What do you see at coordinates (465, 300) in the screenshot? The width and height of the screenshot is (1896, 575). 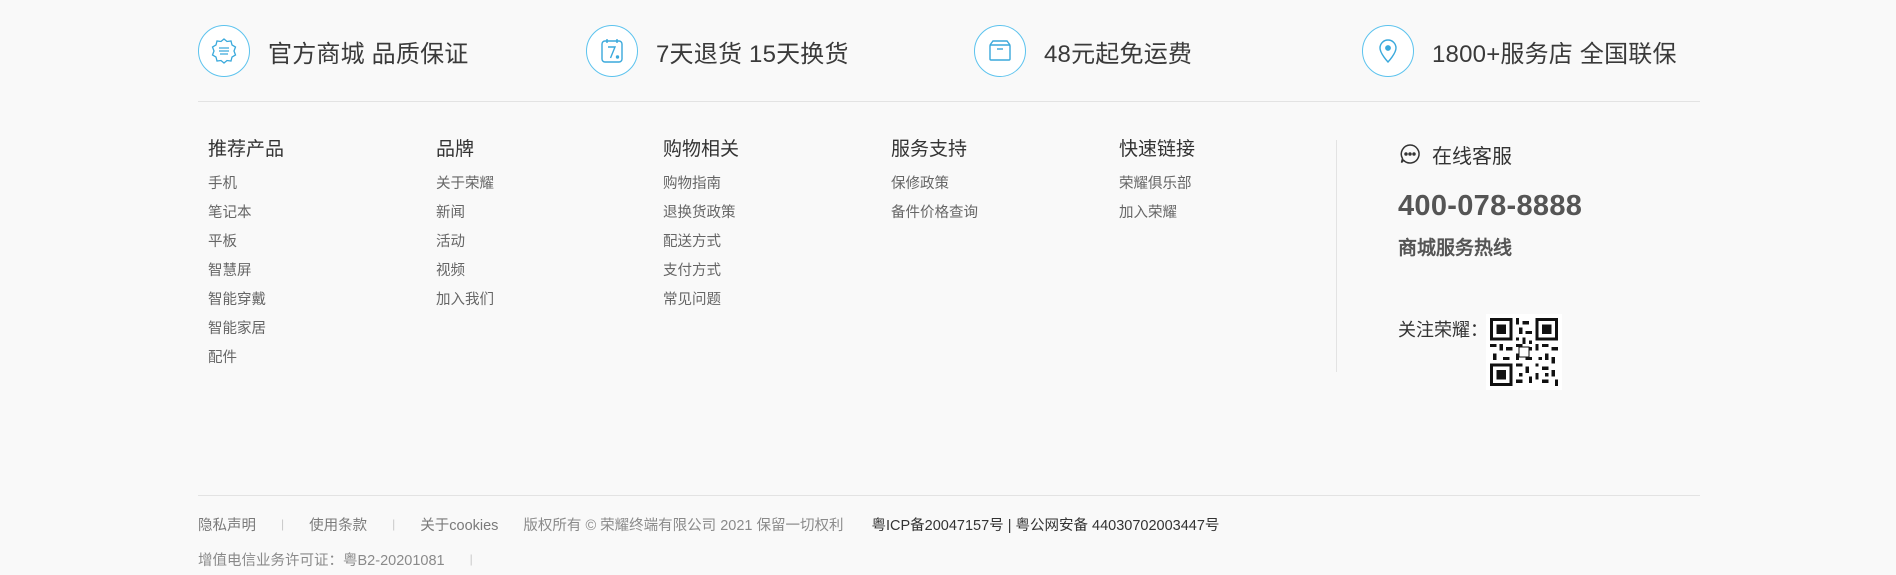 I see `footer-link: 加入我们` at bounding box center [465, 300].